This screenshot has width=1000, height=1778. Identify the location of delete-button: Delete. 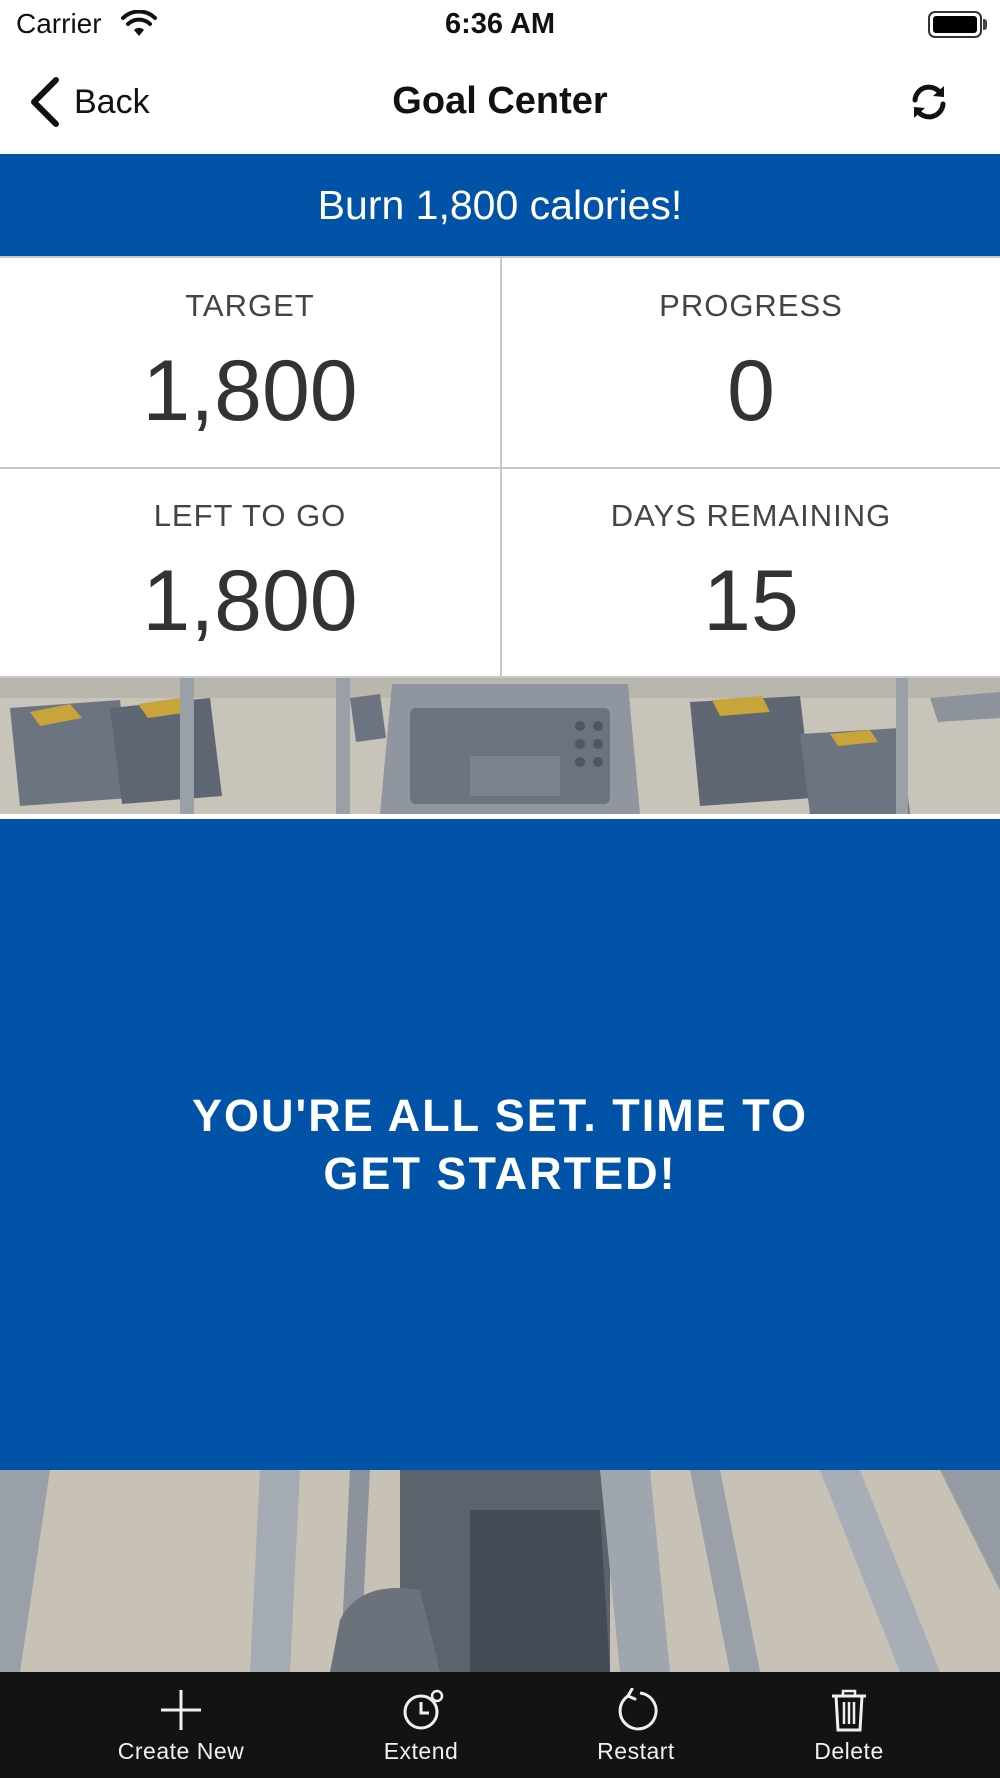
(849, 1725).